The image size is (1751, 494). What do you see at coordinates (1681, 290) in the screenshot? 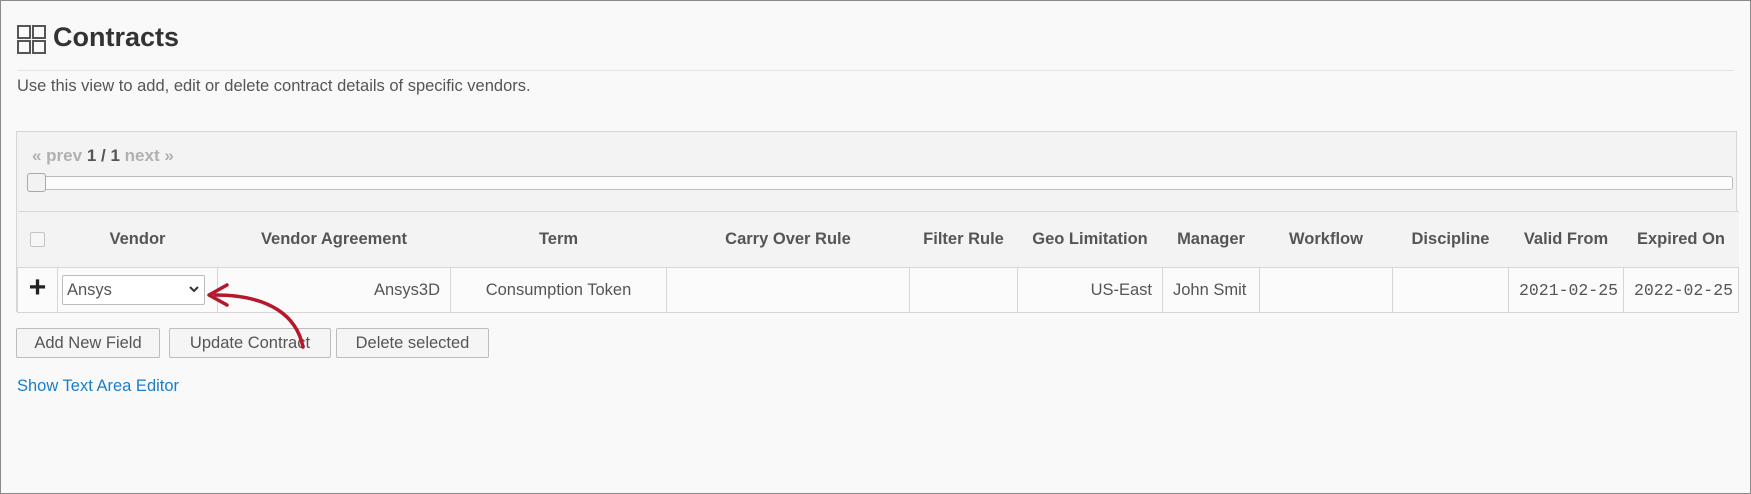
I see `expired-on-cell: 2022-02-25` at bounding box center [1681, 290].